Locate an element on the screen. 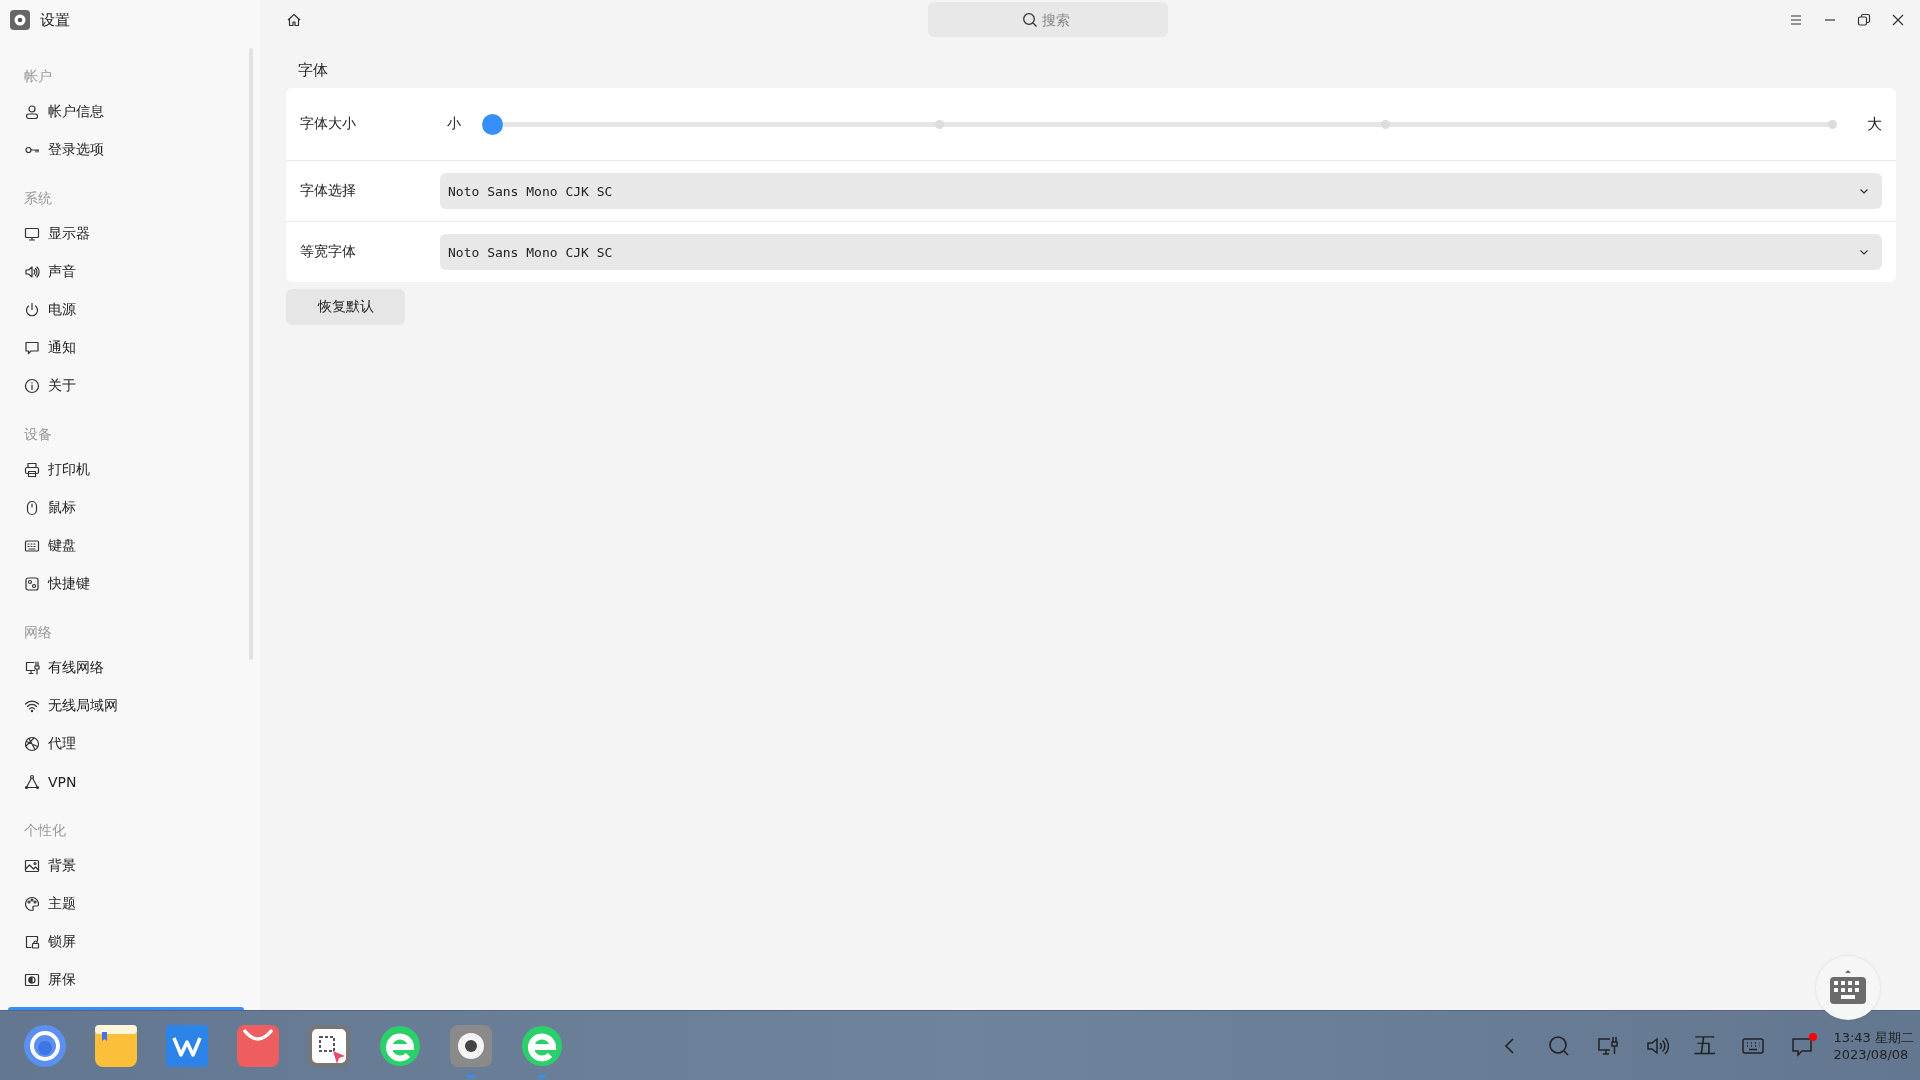  sidebar-item: 键盘 is located at coordinates (125, 546).